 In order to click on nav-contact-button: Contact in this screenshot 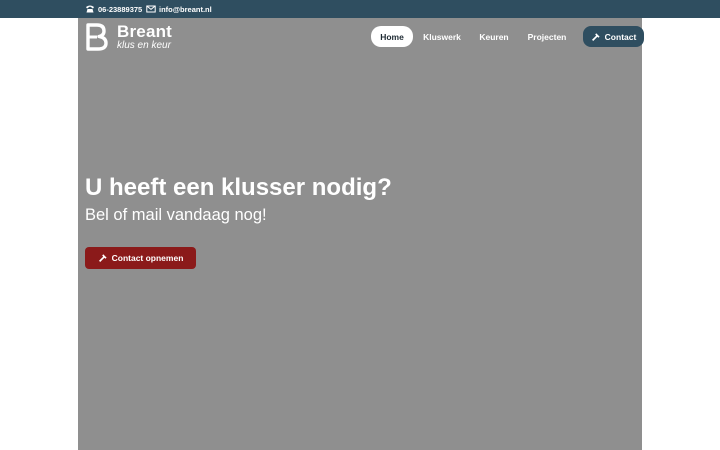, I will do `click(613, 36)`.